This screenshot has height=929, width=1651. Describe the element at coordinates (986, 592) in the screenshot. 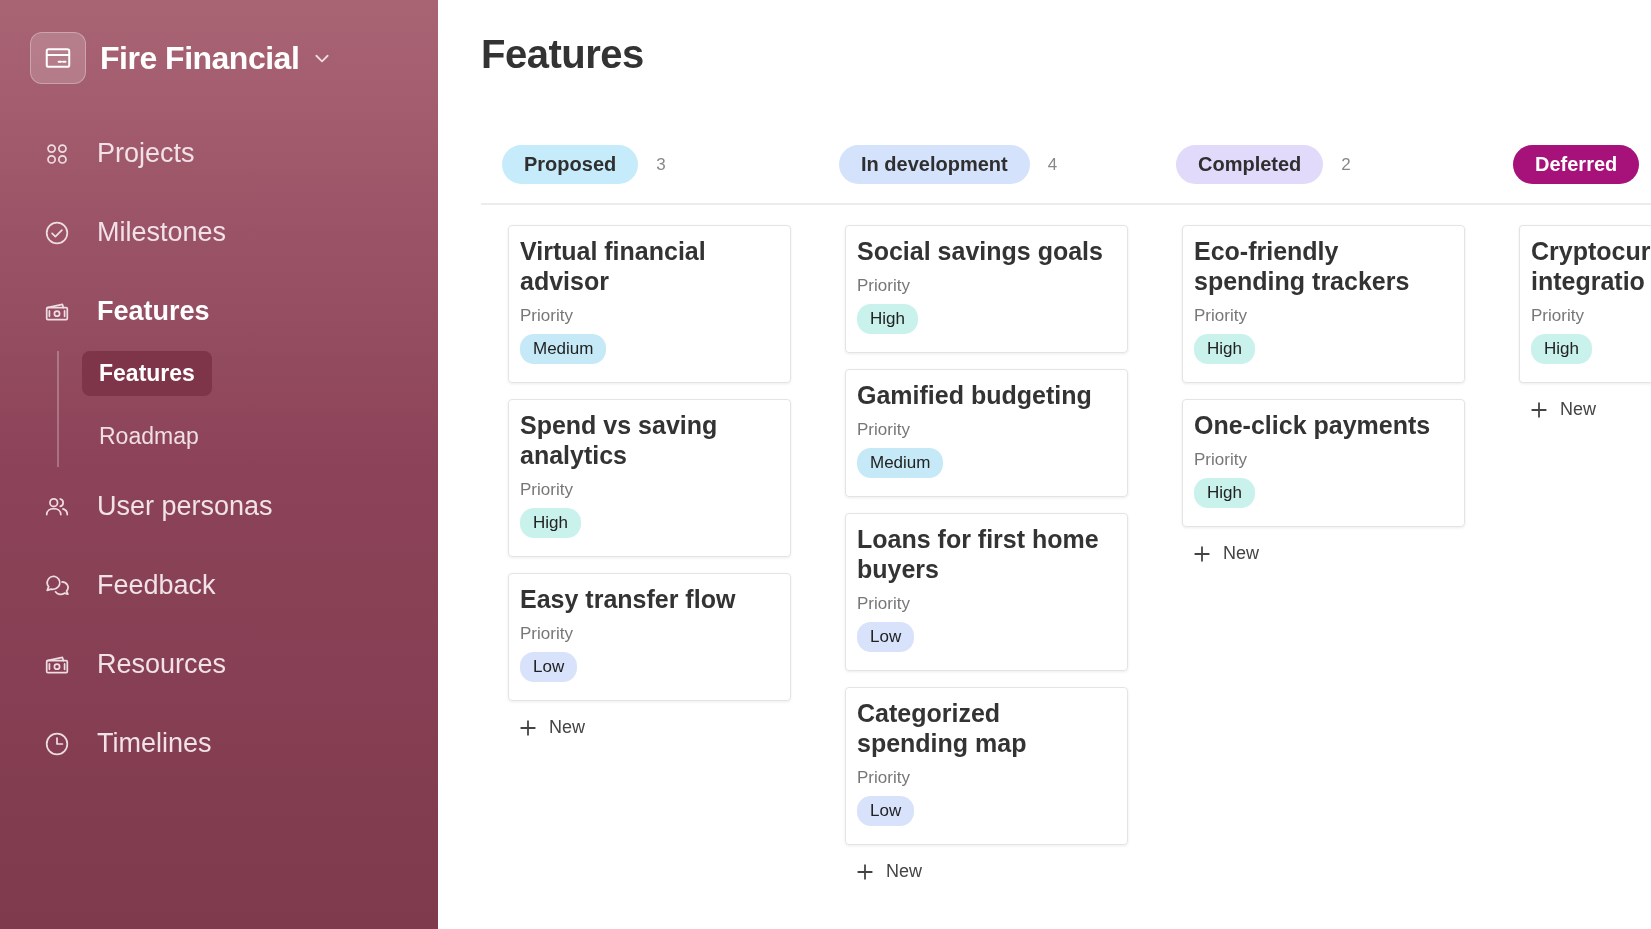

I see `feature-card: Loans for first home buyers Priority Low` at that location.